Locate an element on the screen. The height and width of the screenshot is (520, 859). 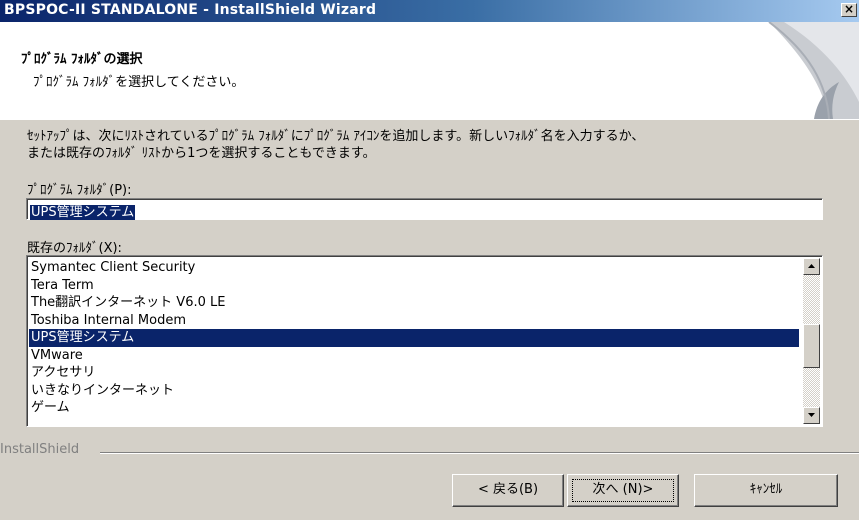
program-folder-label: ﾌﾟﾛｸﾞﾗﾑ ﾌｫﾙﾀﾞ(P): is located at coordinates (79, 190).